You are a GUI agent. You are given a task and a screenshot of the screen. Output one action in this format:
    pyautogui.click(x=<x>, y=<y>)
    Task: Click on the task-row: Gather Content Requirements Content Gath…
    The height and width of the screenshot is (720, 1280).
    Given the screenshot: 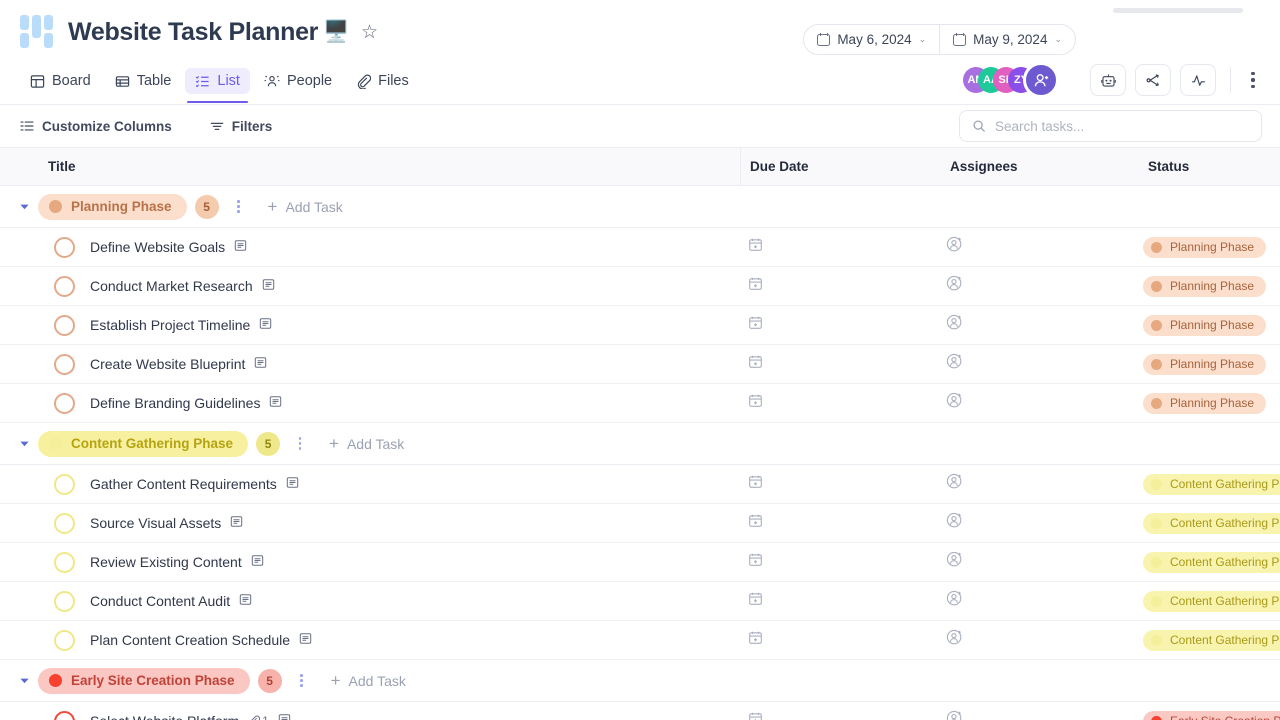 What is the action you would take?
    pyautogui.click(x=640, y=484)
    